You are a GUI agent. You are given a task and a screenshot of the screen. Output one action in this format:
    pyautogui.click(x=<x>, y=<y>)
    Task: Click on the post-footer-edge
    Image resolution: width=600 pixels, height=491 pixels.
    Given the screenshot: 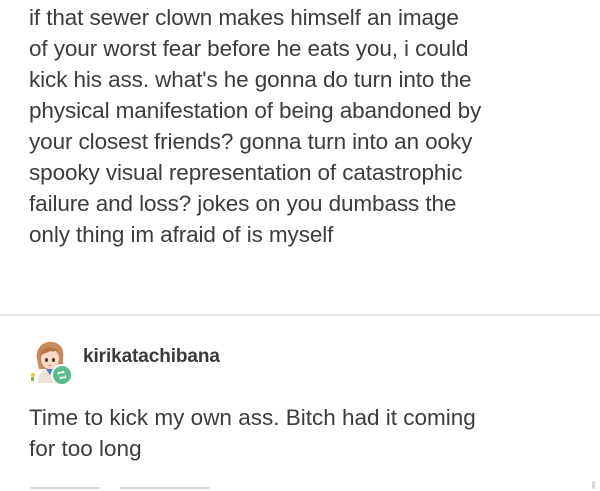 What is the action you would take?
    pyautogui.click(x=300, y=486)
    